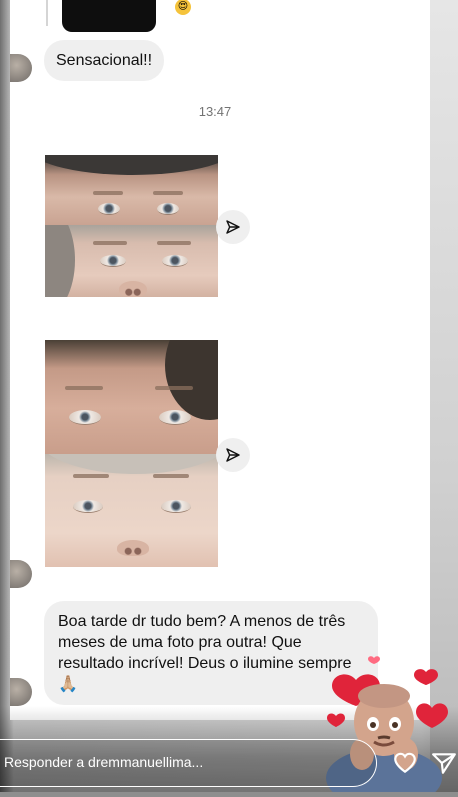 This screenshot has width=458, height=797. What do you see at coordinates (47, 13) in the screenshot?
I see `thread-line` at bounding box center [47, 13].